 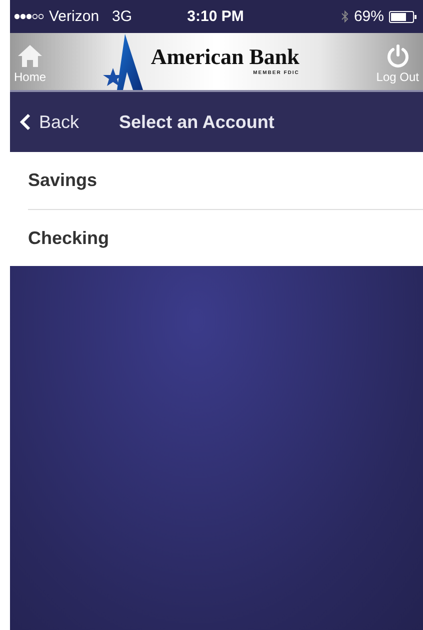 I want to click on signal-icon, so click(x=29, y=16).